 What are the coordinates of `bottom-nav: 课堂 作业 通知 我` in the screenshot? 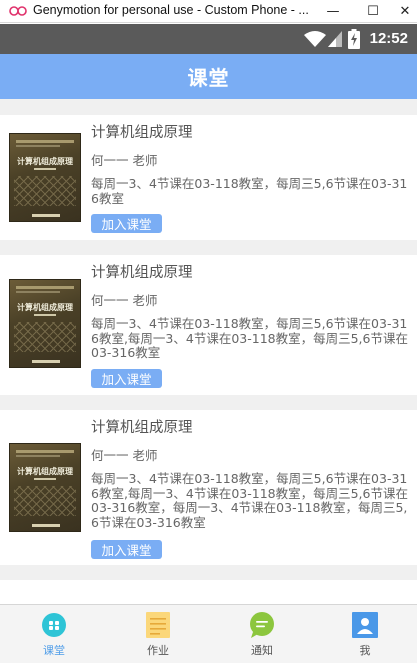 It's located at (208, 633).